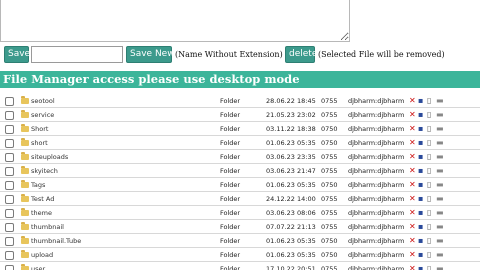  What do you see at coordinates (42, 199) in the screenshot?
I see `file-name-link: Test Ad` at bounding box center [42, 199].